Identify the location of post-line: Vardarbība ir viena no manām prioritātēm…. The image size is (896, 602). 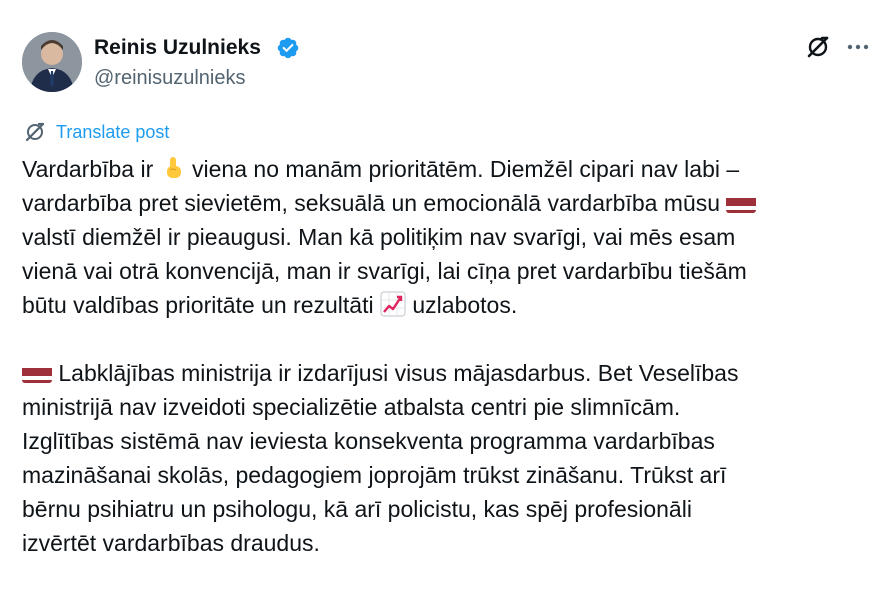
(452, 169).